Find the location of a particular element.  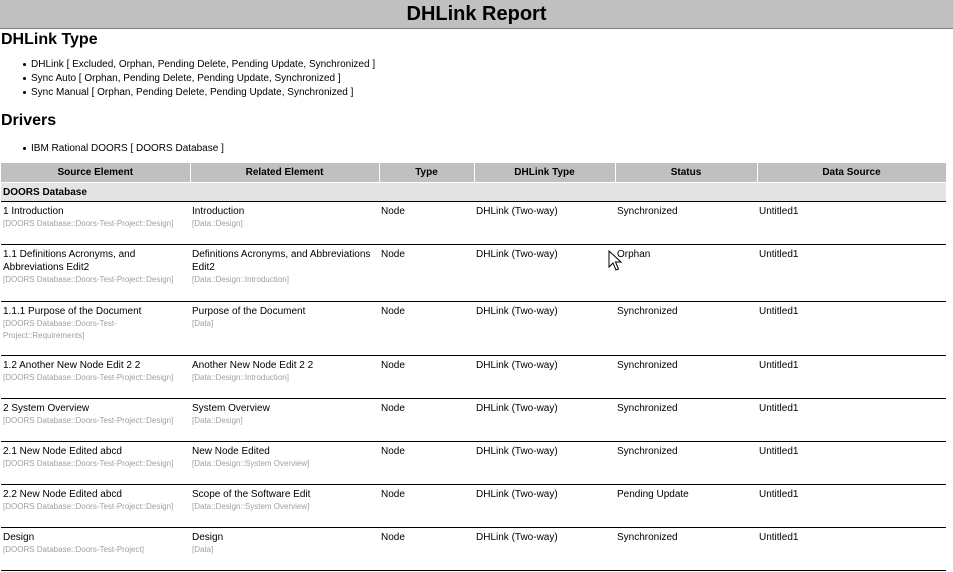

related-element-cell: Introduction[Data::Design] is located at coordinates (284, 223).